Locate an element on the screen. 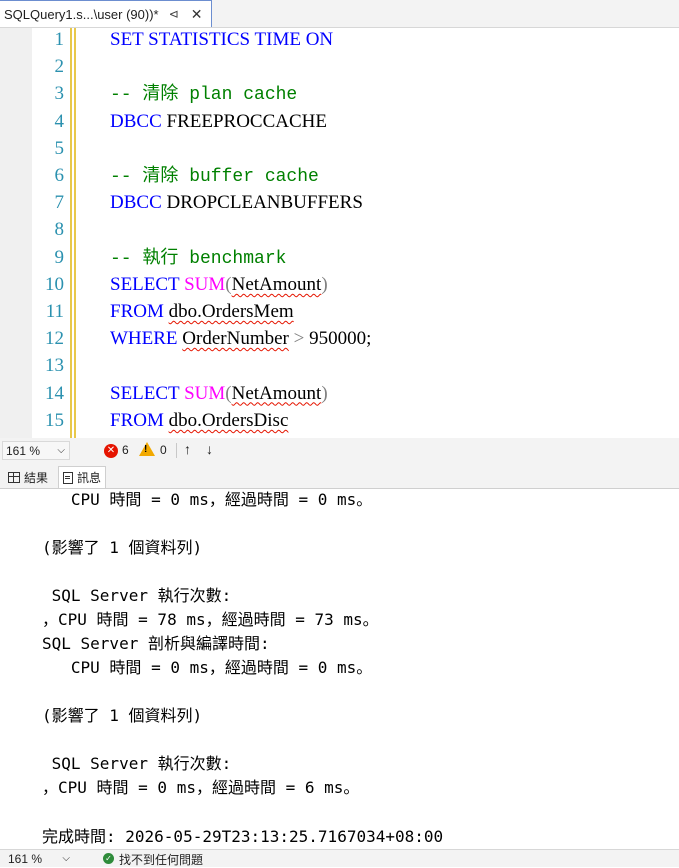  tab-messages: 訊息 is located at coordinates (82, 477).